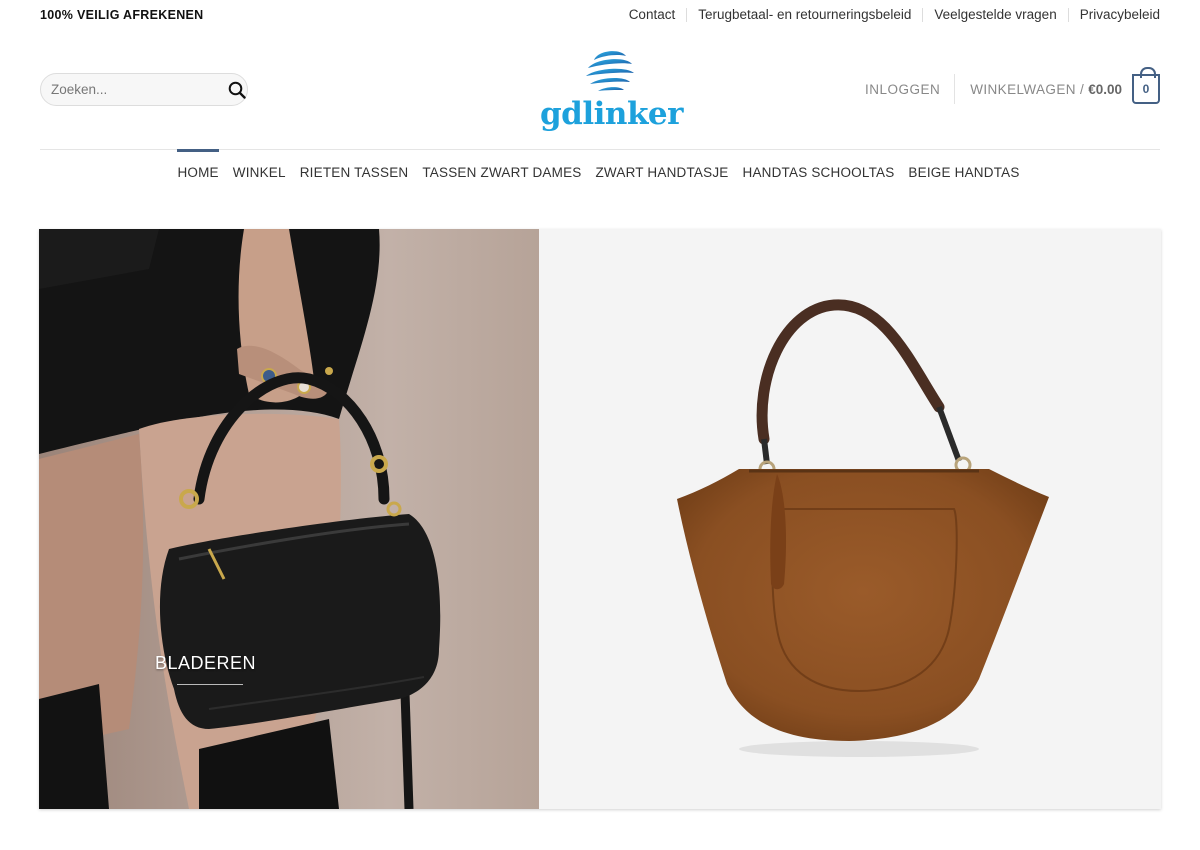 This screenshot has width=1200, height=850. Describe the element at coordinates (122, 15) in the screenshot. I see `secure-checkout-text: 100% VEILIG AFREKENEN` at that location.